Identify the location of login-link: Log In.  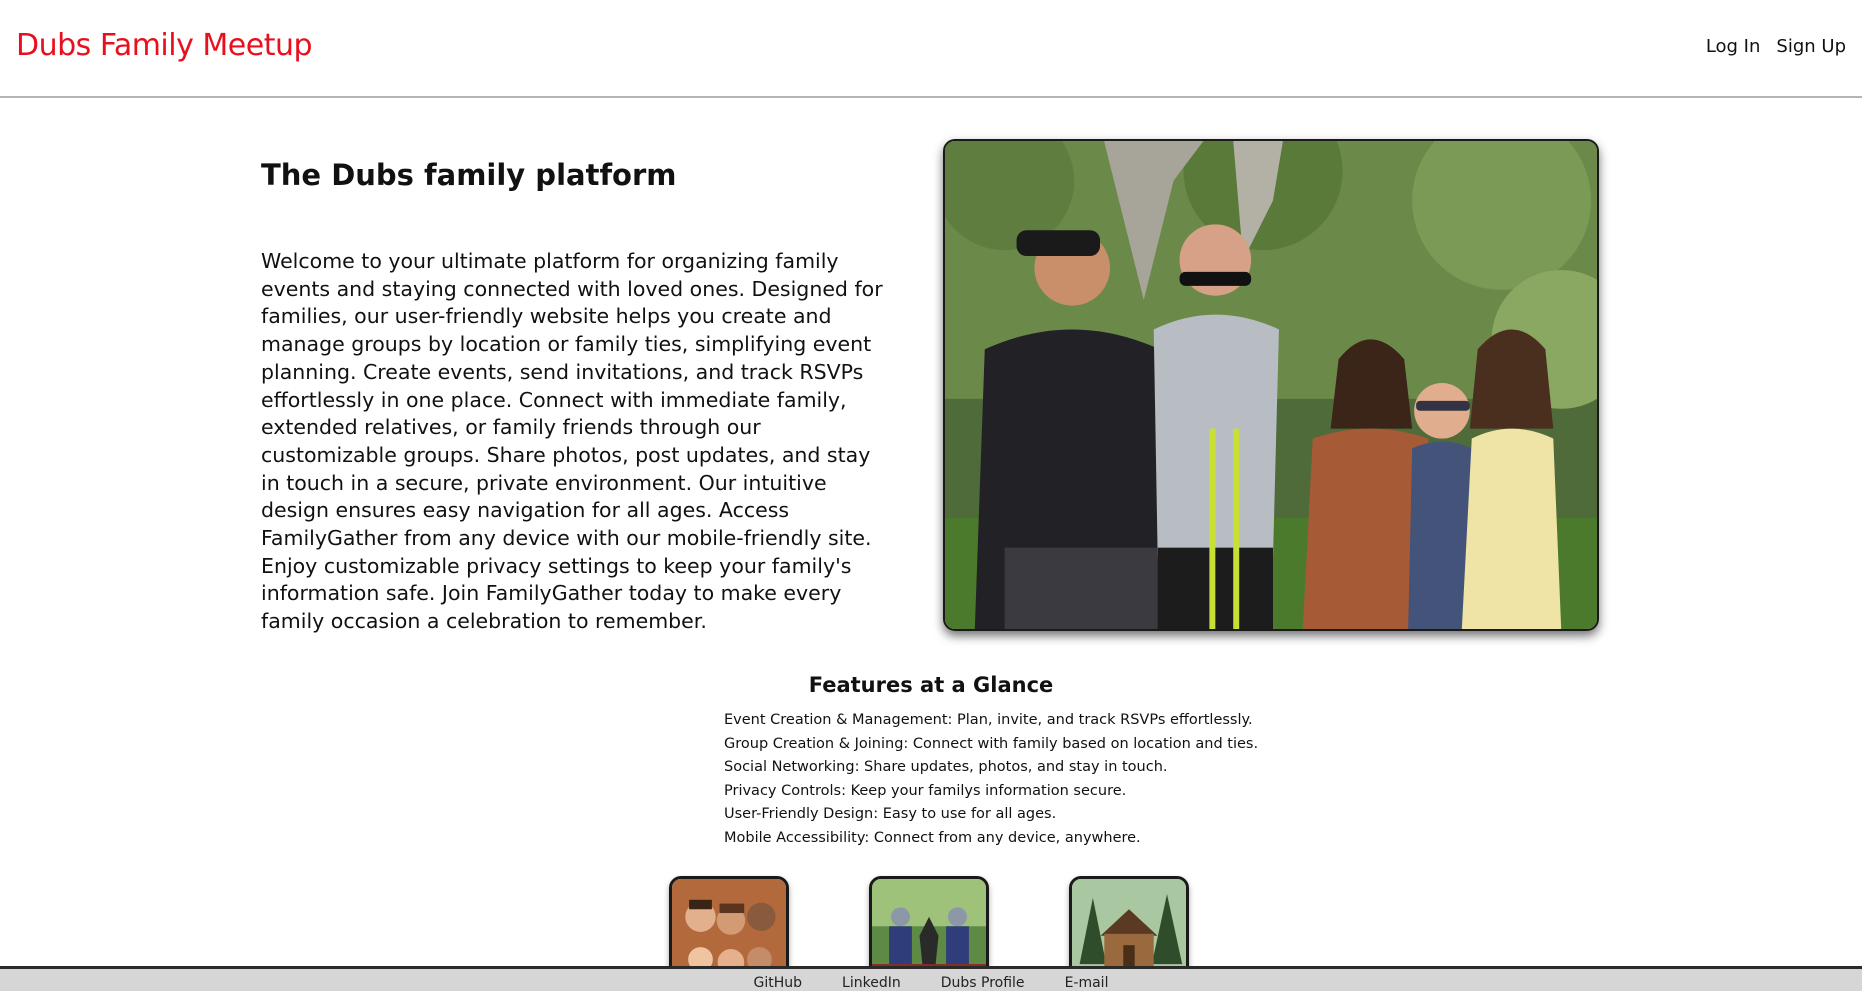
(1733, 46).